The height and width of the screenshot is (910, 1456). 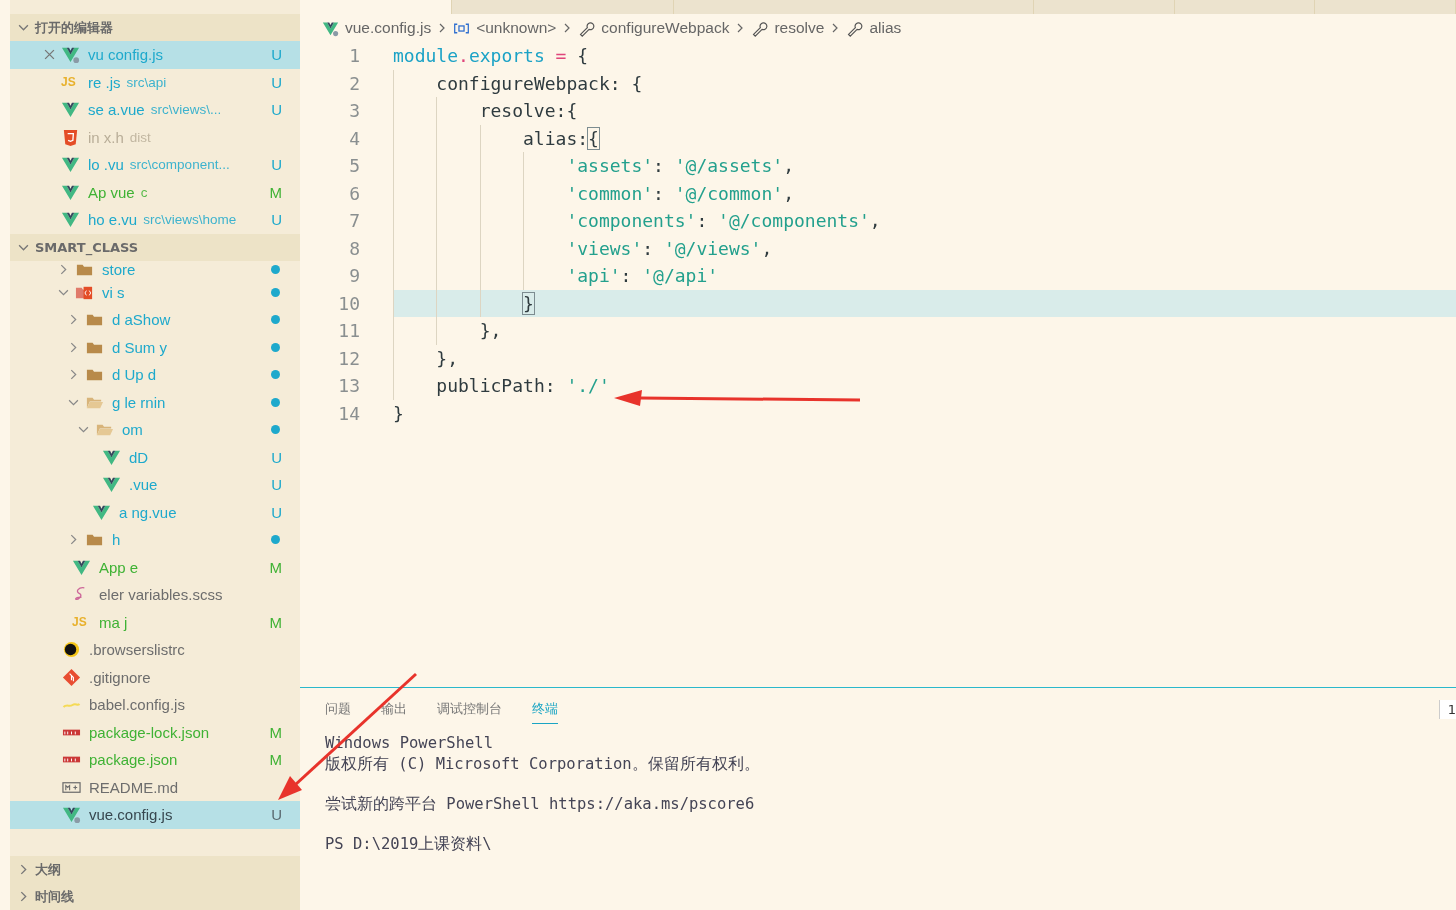 I want to click on tree-item: d Sum y, so click(x=155, y=347).